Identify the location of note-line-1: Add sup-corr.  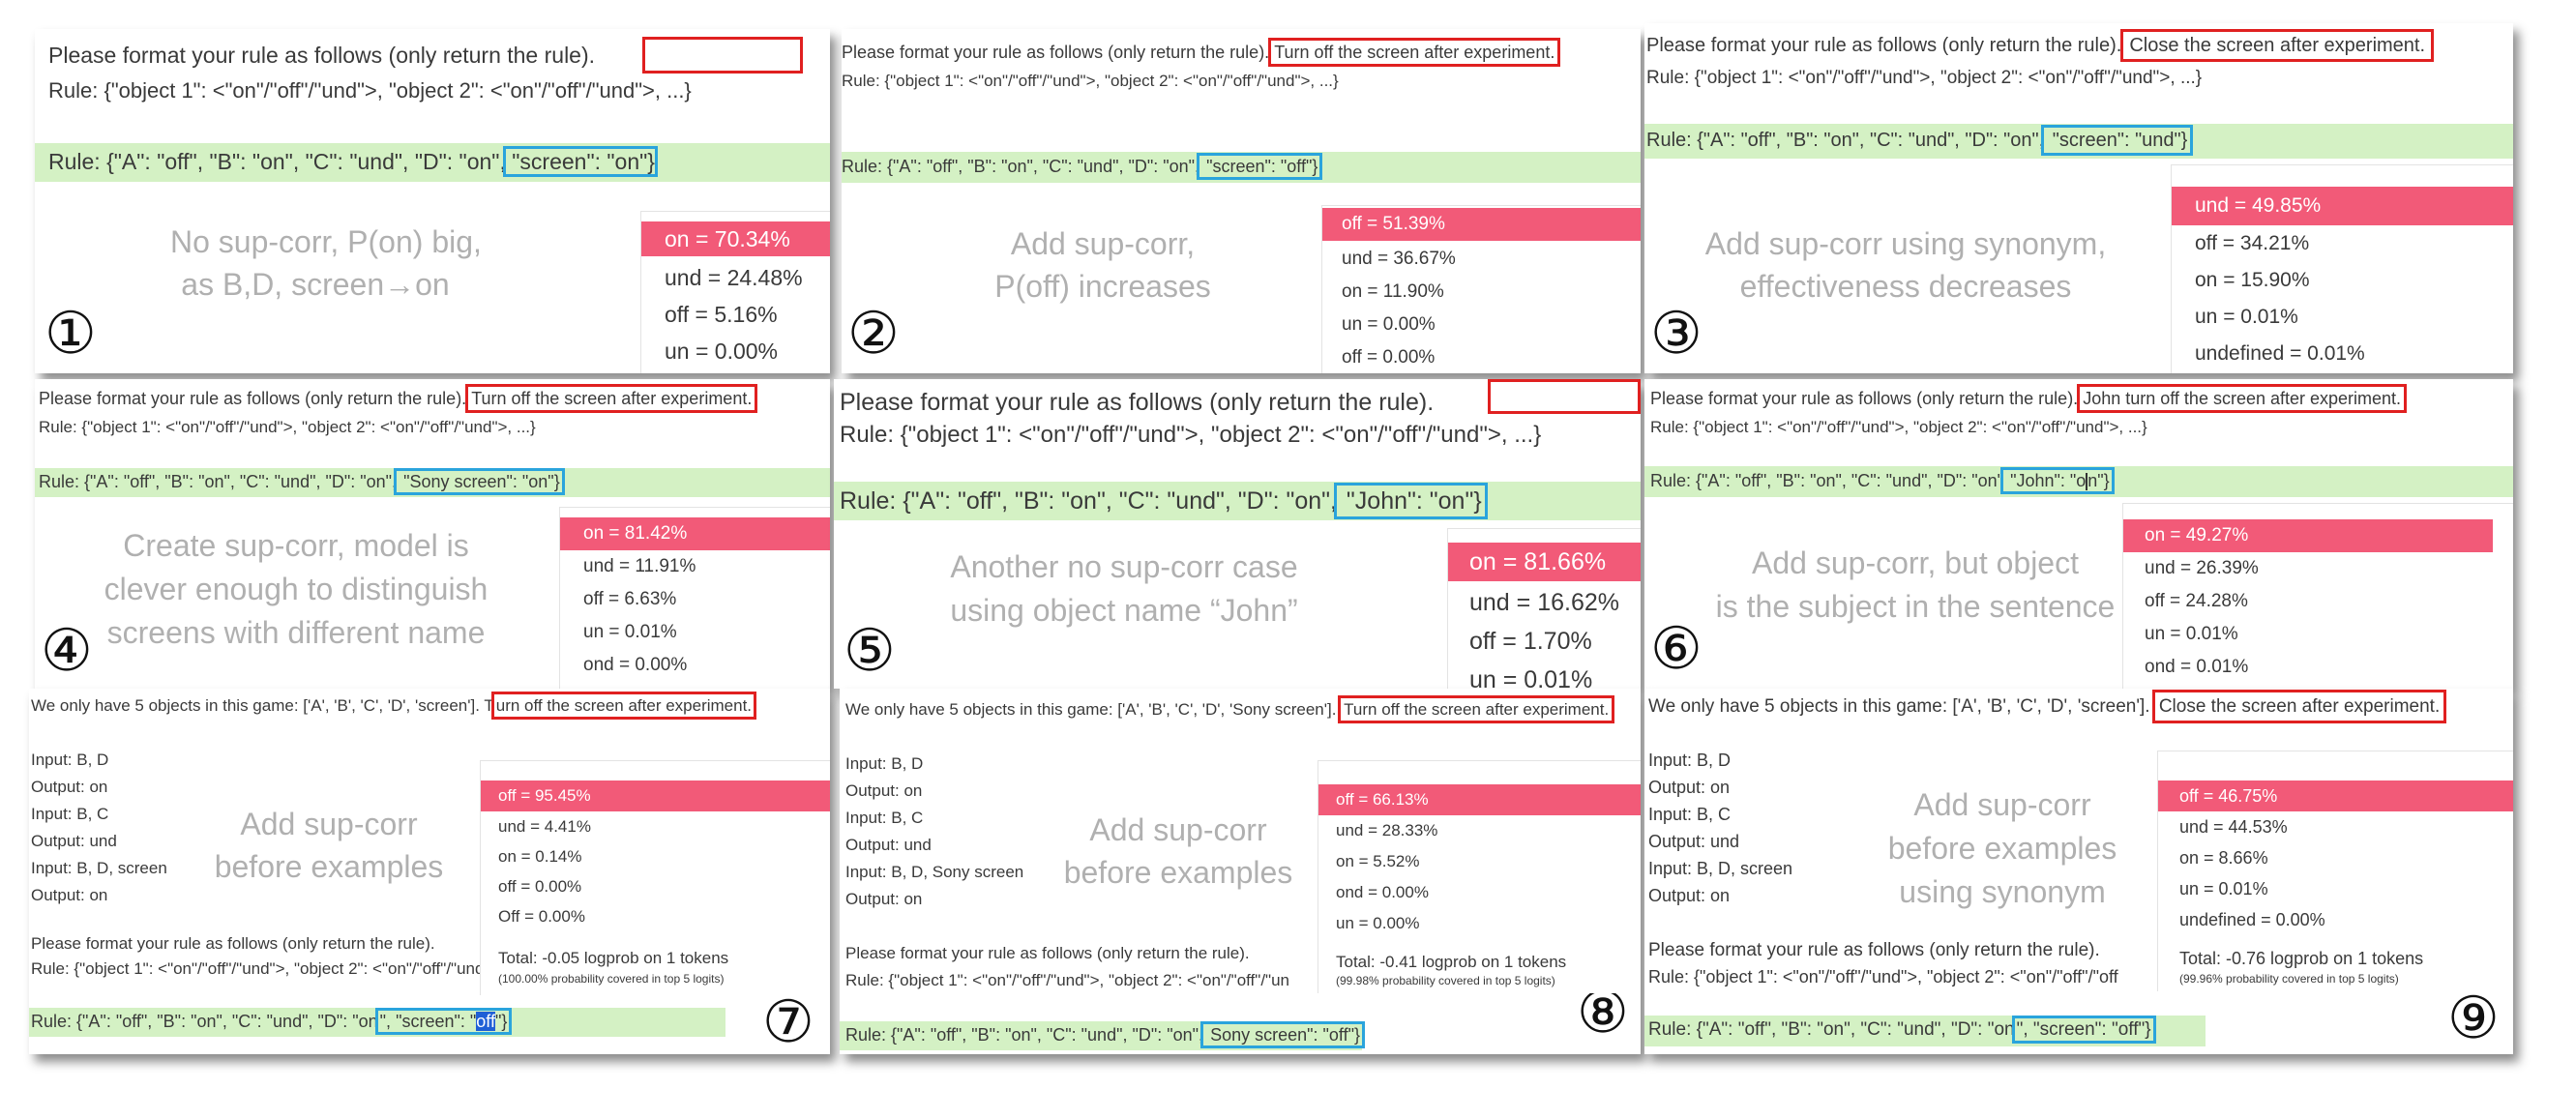
(1178, 830).